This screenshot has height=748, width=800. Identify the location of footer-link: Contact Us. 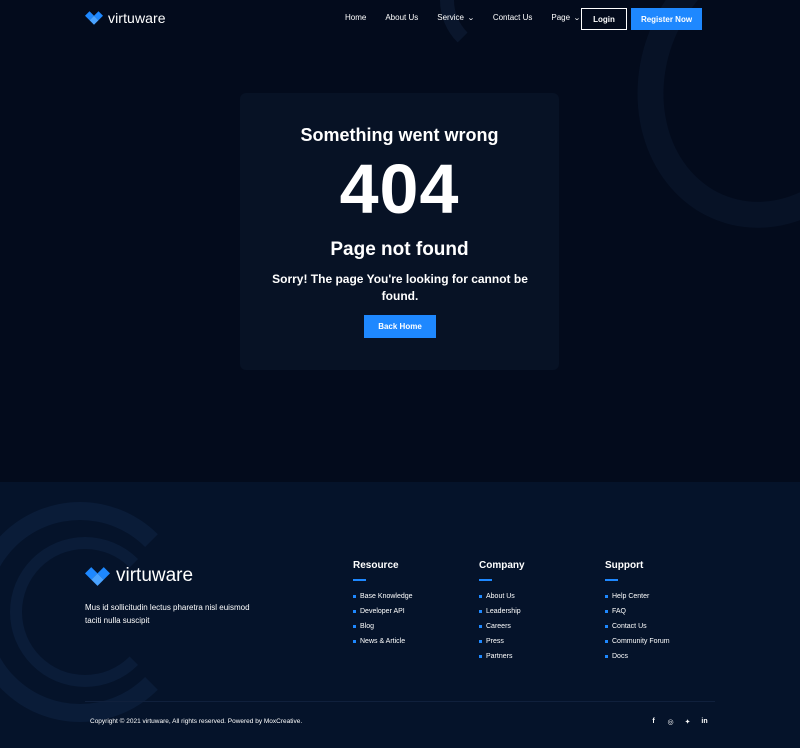
(637, 626).